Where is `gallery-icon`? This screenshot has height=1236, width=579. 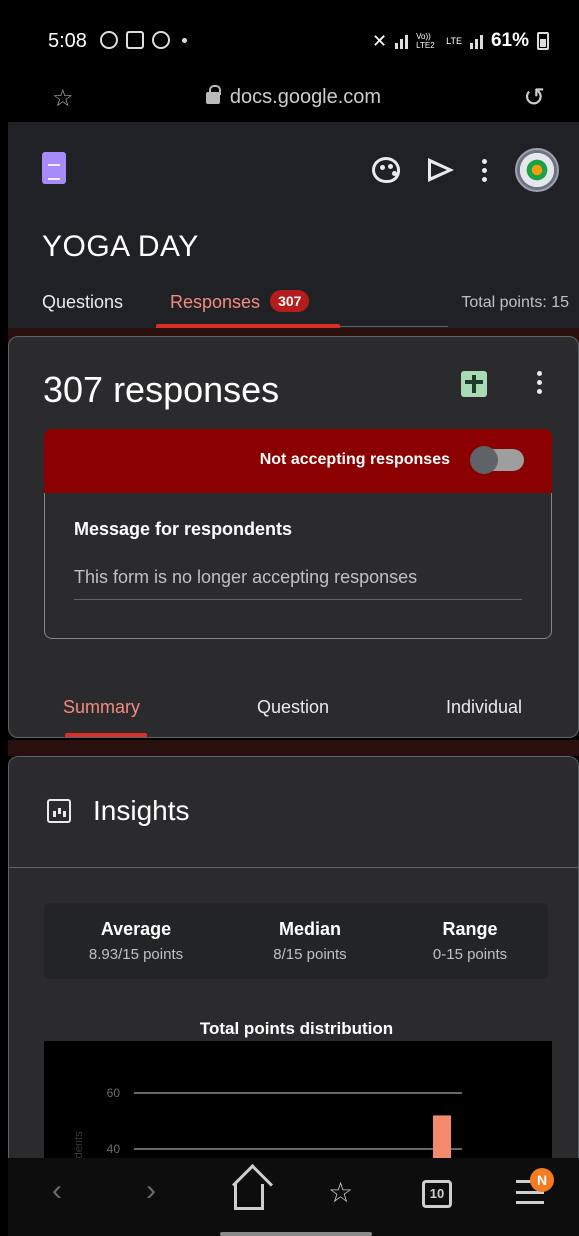
gallery-icon is located at coordinates (135, 40).